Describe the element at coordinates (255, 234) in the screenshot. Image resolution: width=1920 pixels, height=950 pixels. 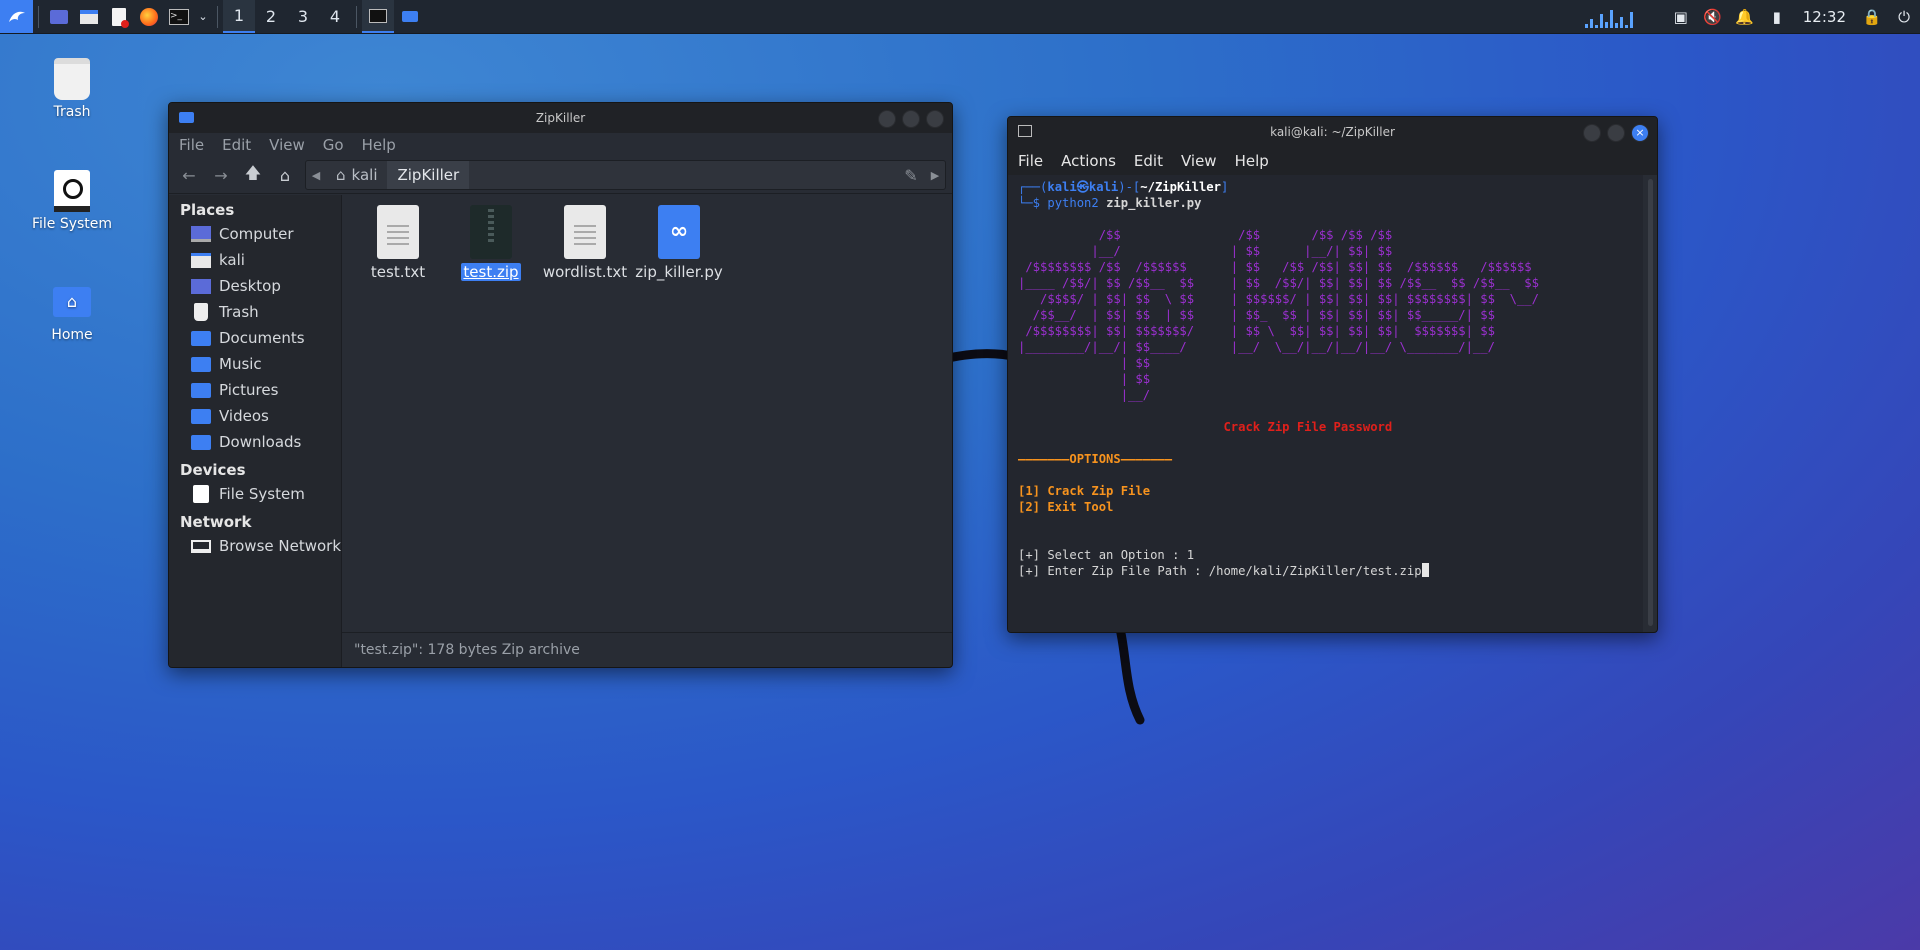
I see `sidebar-item-computer: Computer` at that location.